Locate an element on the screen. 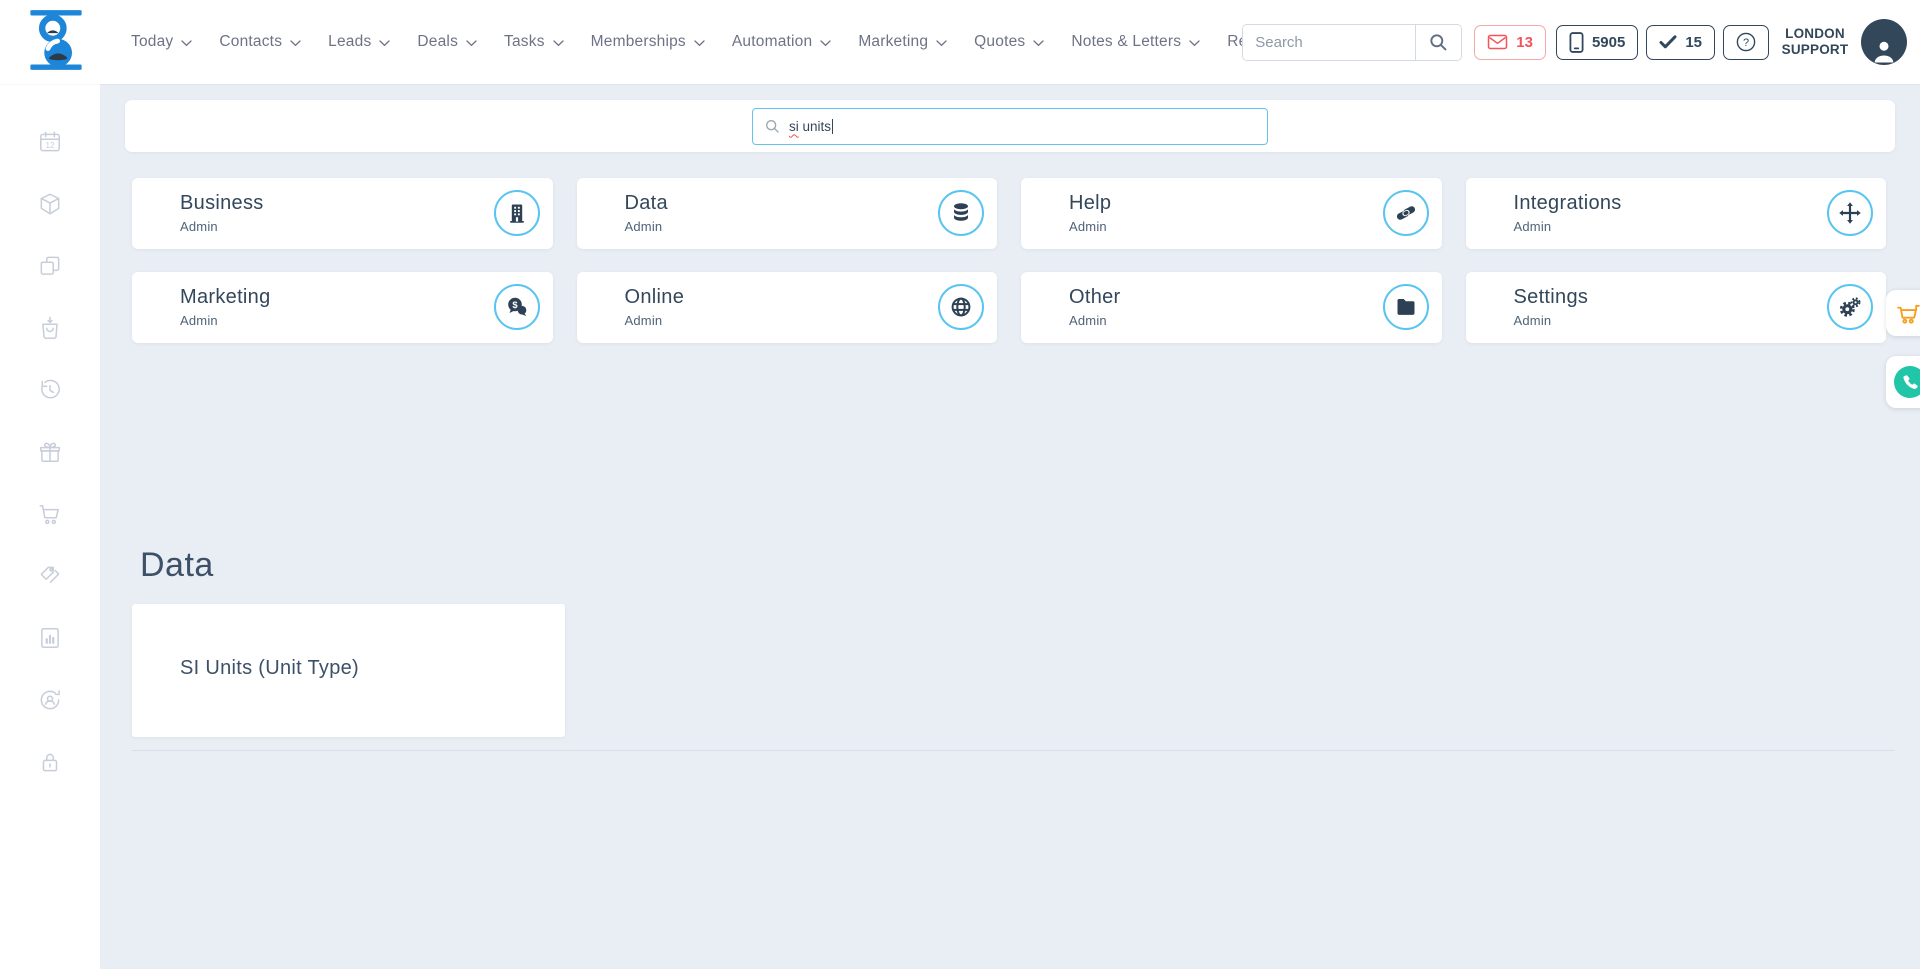 Image resolution: width=1920 pixels, height=969 pixels. nav-label: Today is located at coordinates (152, 41).